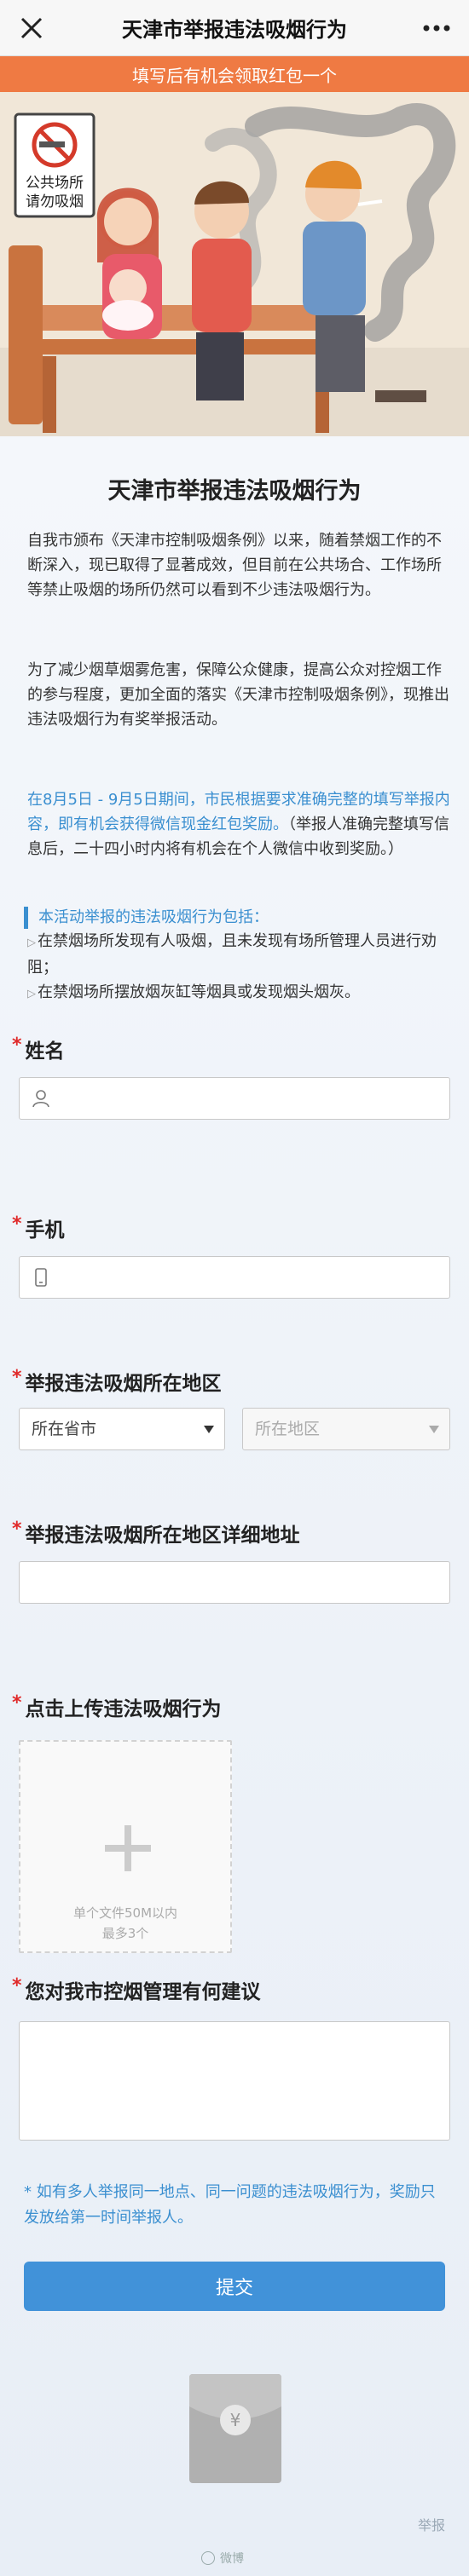 The width and height of the screenshot is (469, 2576). What do you see at coordinates (346, 1429) in the screenshot?
I see `area-select: 所在地区` at bounding box center [346, 1429].